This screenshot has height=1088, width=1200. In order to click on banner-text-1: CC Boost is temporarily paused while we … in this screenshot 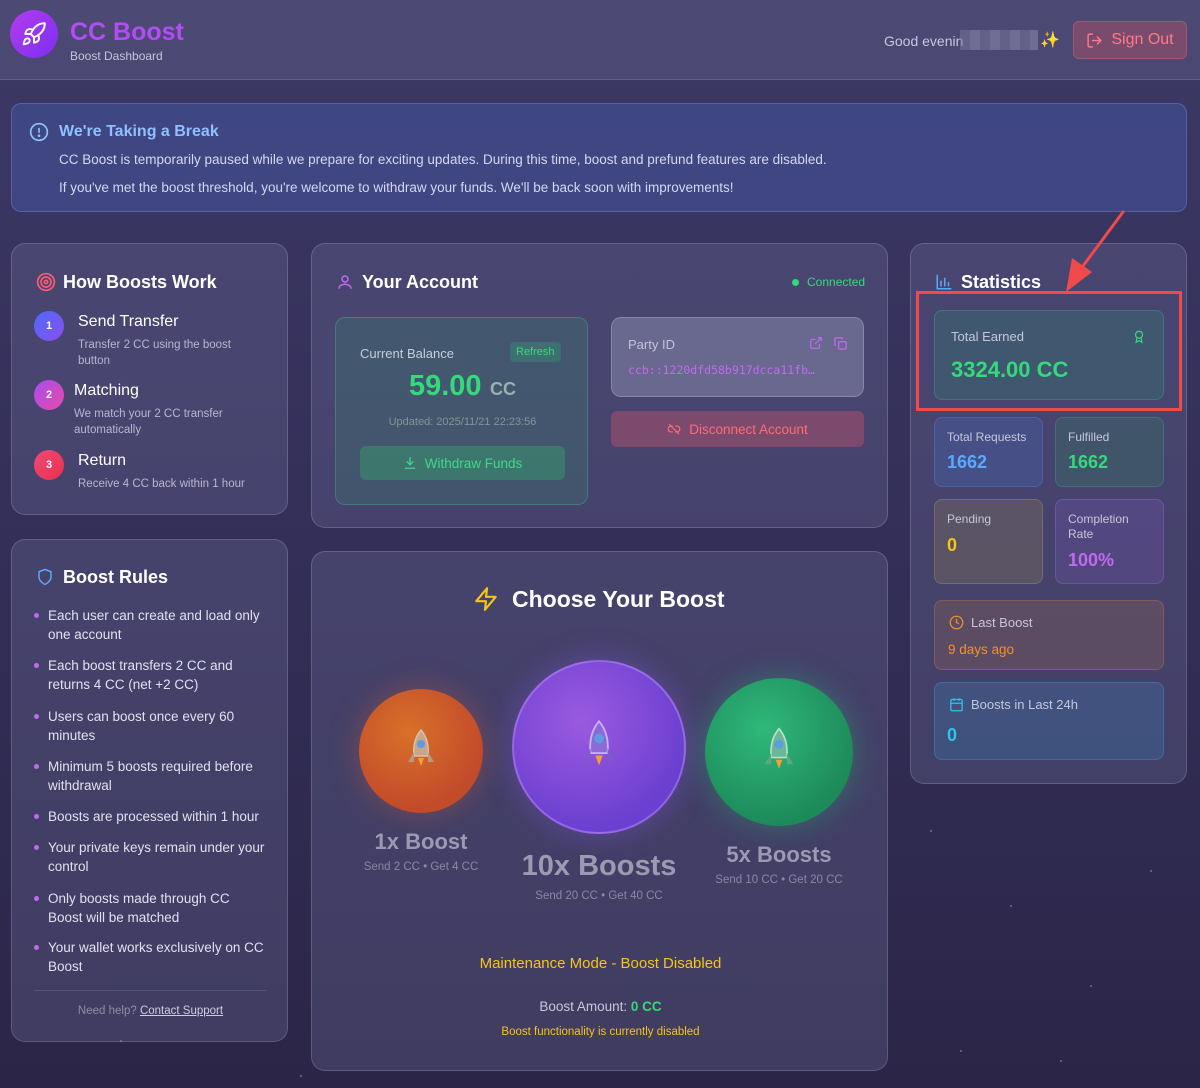, I will do `click(443, 159)`.